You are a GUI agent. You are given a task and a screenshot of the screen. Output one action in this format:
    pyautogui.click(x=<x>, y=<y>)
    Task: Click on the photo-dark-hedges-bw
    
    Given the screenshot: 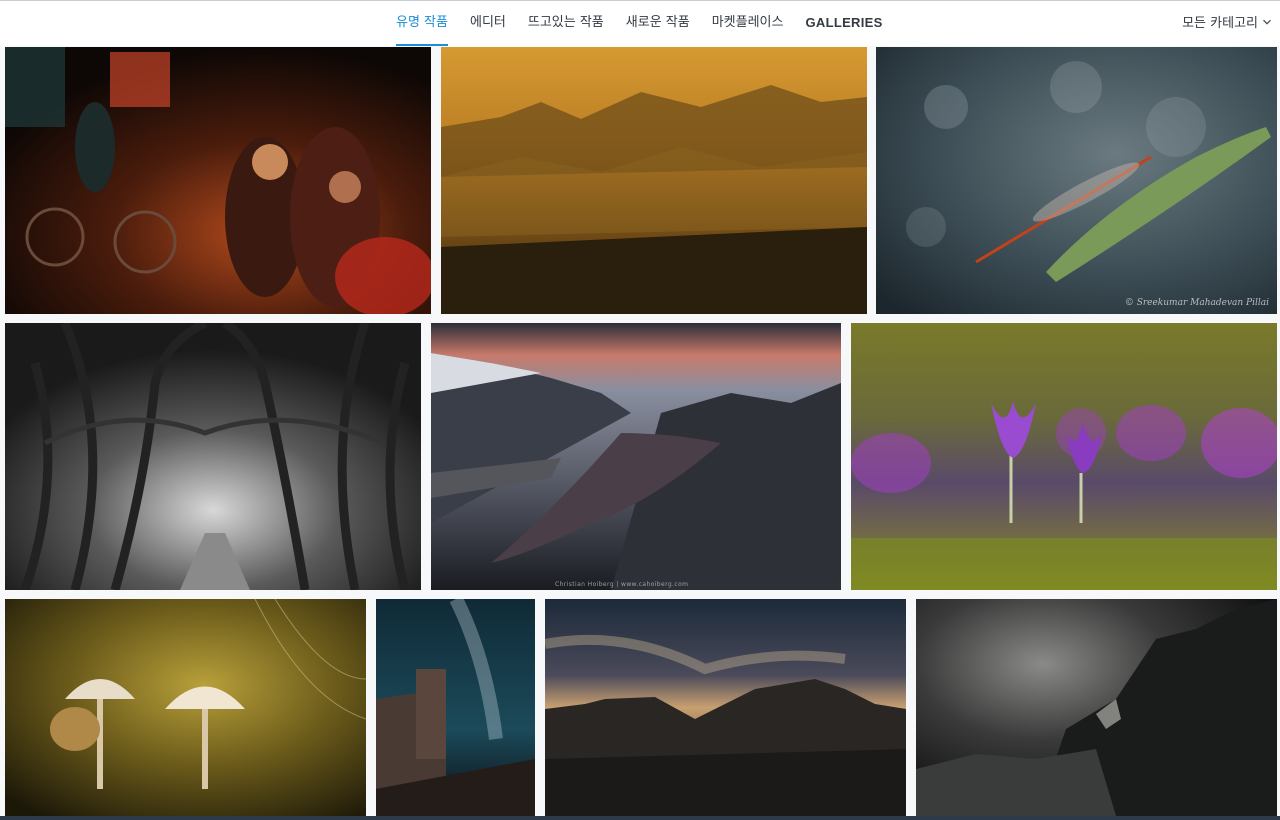 What is the action you would take?
    pyautogui.click(x=213, y=456)
    